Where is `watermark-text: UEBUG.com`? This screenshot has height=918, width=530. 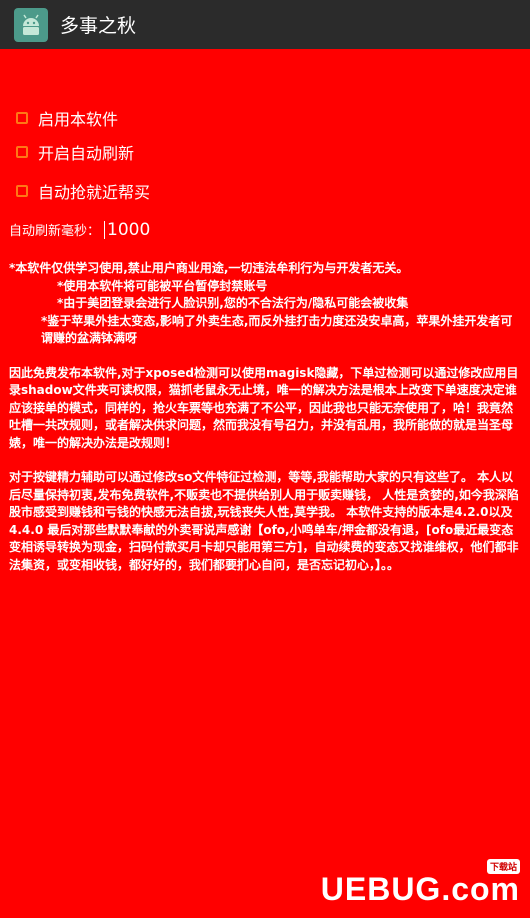 watermark-text: UEBUG.com is located at coordinates (420, 889).